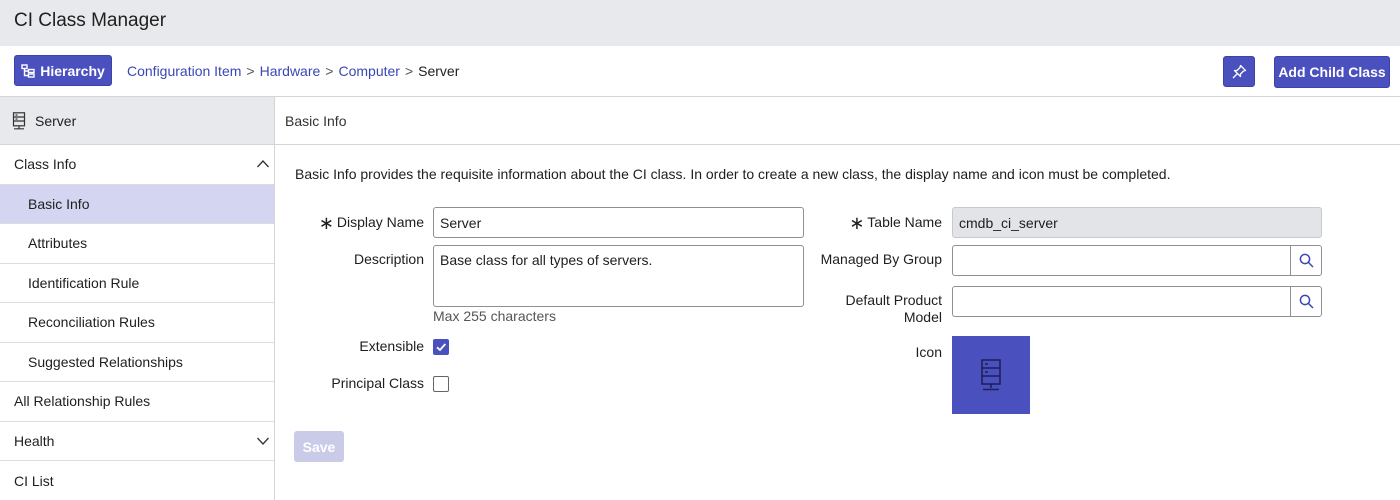  I want to click on sidebar-item-label: All Relationship Rules, so click(82, 401).